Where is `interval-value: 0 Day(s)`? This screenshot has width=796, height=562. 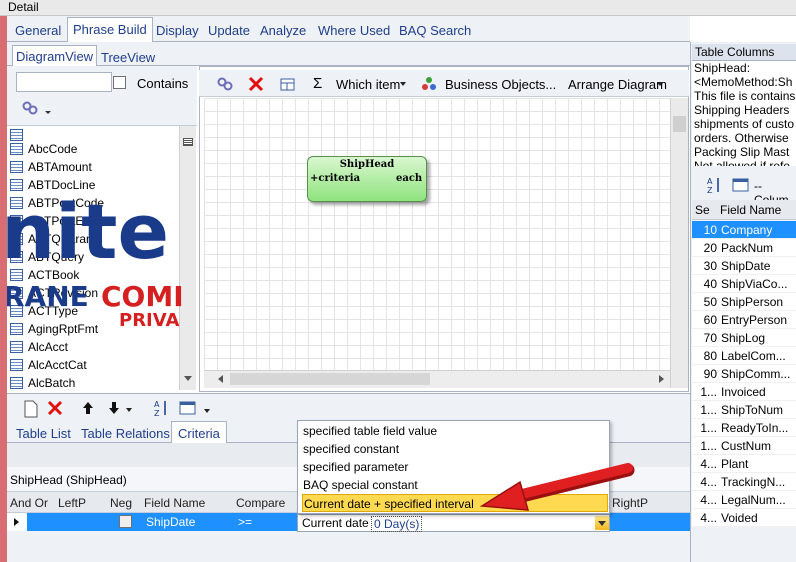 interval-value: 0 Day(s) is located at coordinates (397, 524).